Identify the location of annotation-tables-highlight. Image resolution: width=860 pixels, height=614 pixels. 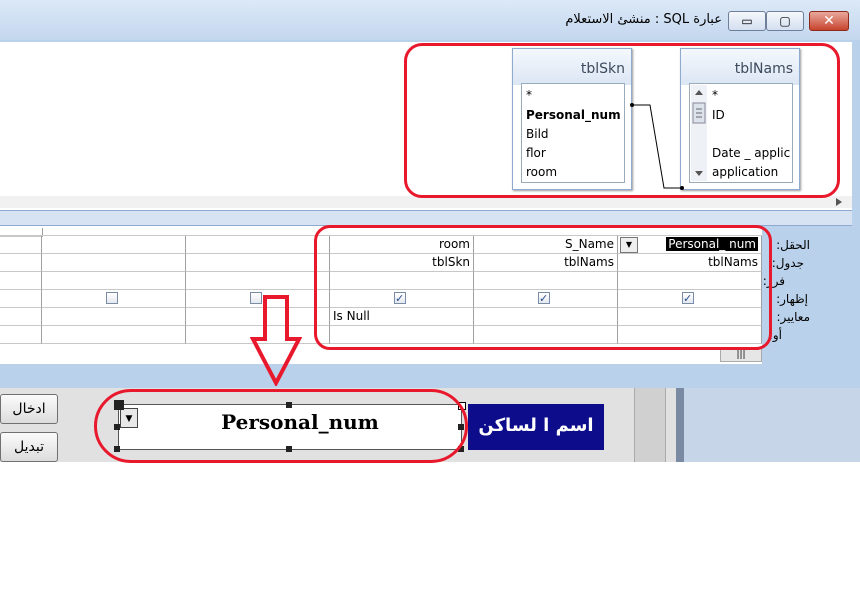
(622, 120).